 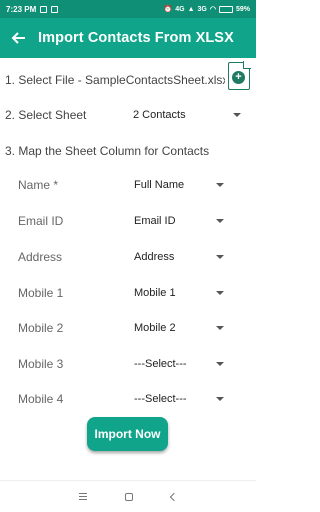 I want to click on signal-icon: ▲, so click(x=191, y=9).